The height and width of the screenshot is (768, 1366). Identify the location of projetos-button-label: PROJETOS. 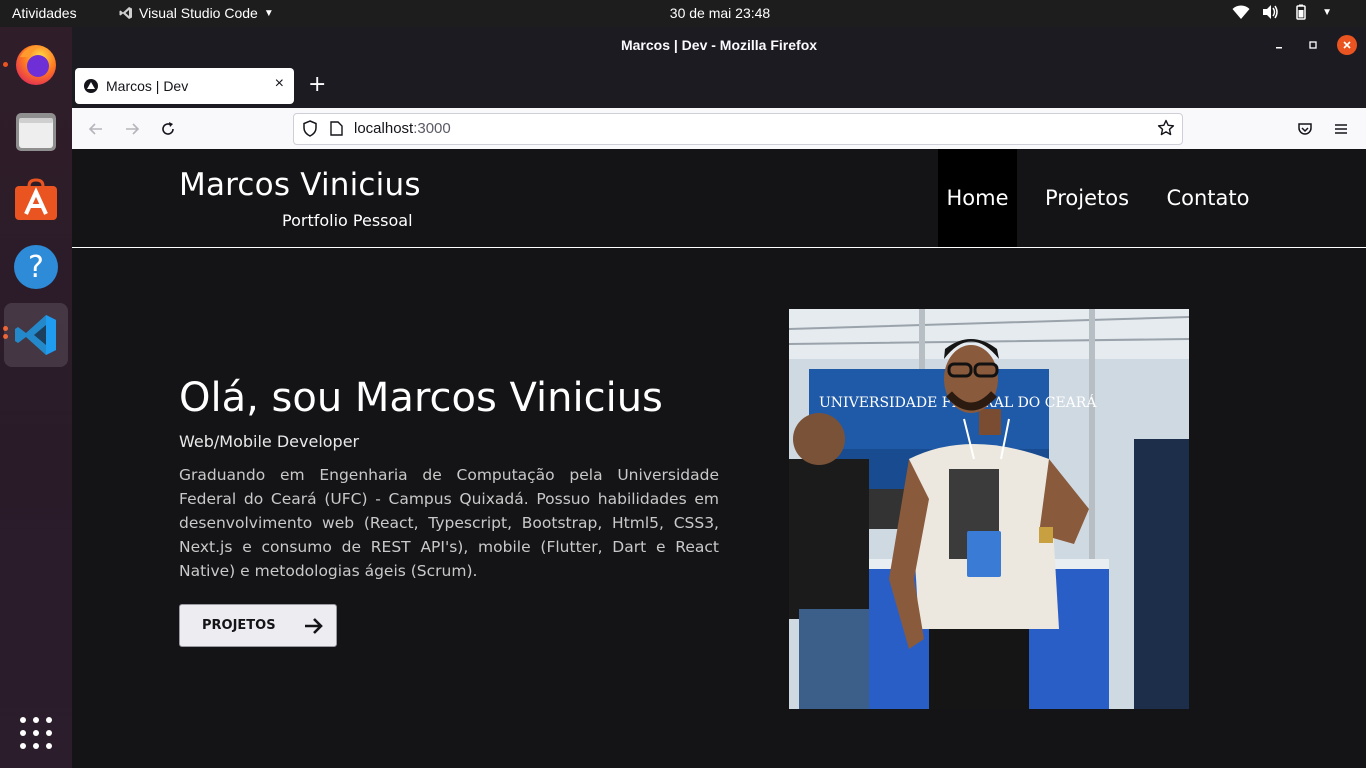
(239, 625).